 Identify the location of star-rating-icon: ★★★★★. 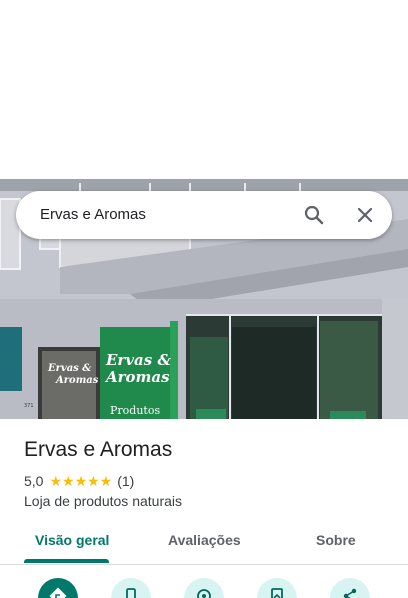
(81, 480).